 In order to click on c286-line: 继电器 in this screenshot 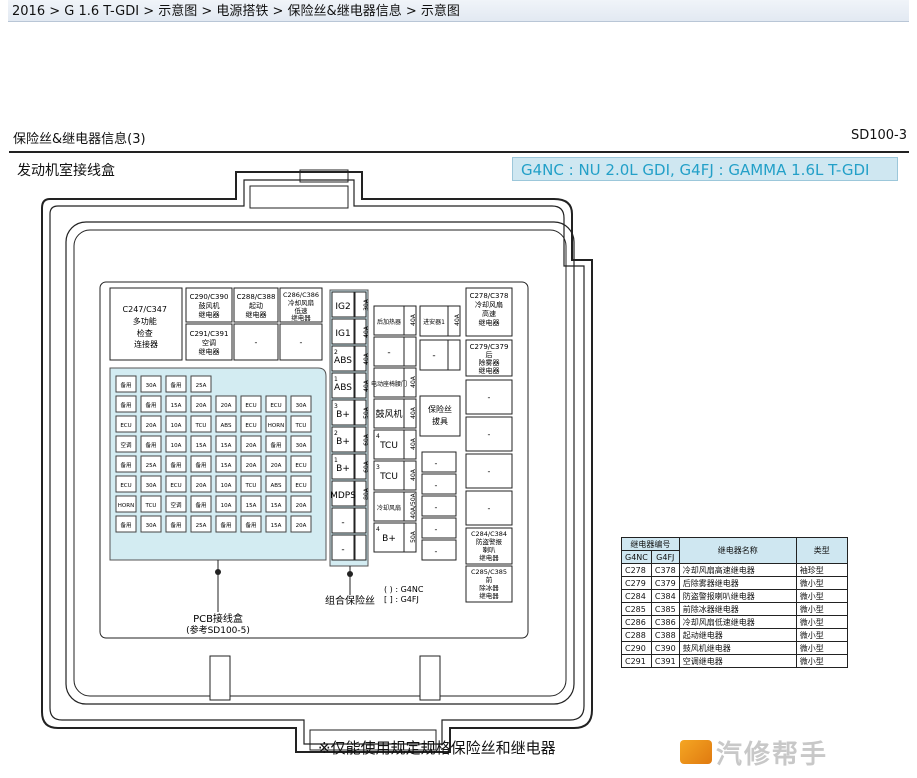, I will do `click(301, 317)`.